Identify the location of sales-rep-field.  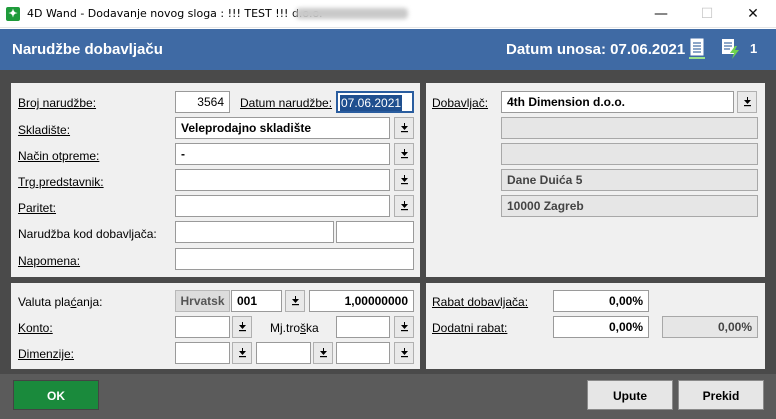
(282, 180).